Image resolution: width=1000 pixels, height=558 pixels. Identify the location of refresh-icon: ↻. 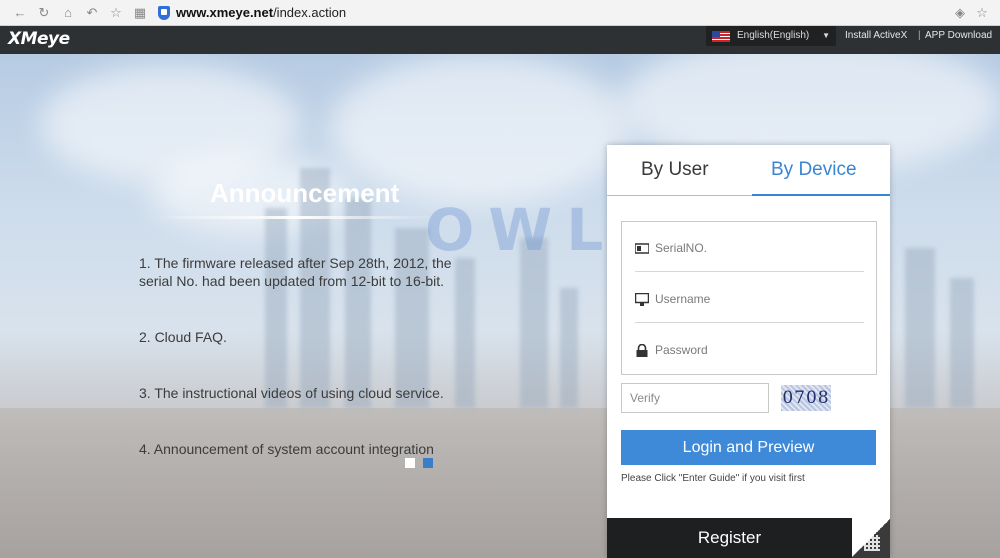
(44, 13).